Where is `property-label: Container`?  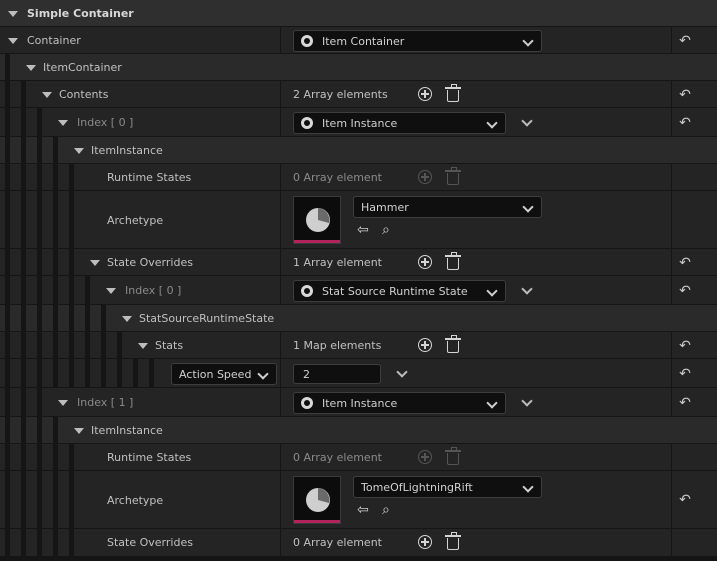 property-label: Container is located at coordinates (54, 40).